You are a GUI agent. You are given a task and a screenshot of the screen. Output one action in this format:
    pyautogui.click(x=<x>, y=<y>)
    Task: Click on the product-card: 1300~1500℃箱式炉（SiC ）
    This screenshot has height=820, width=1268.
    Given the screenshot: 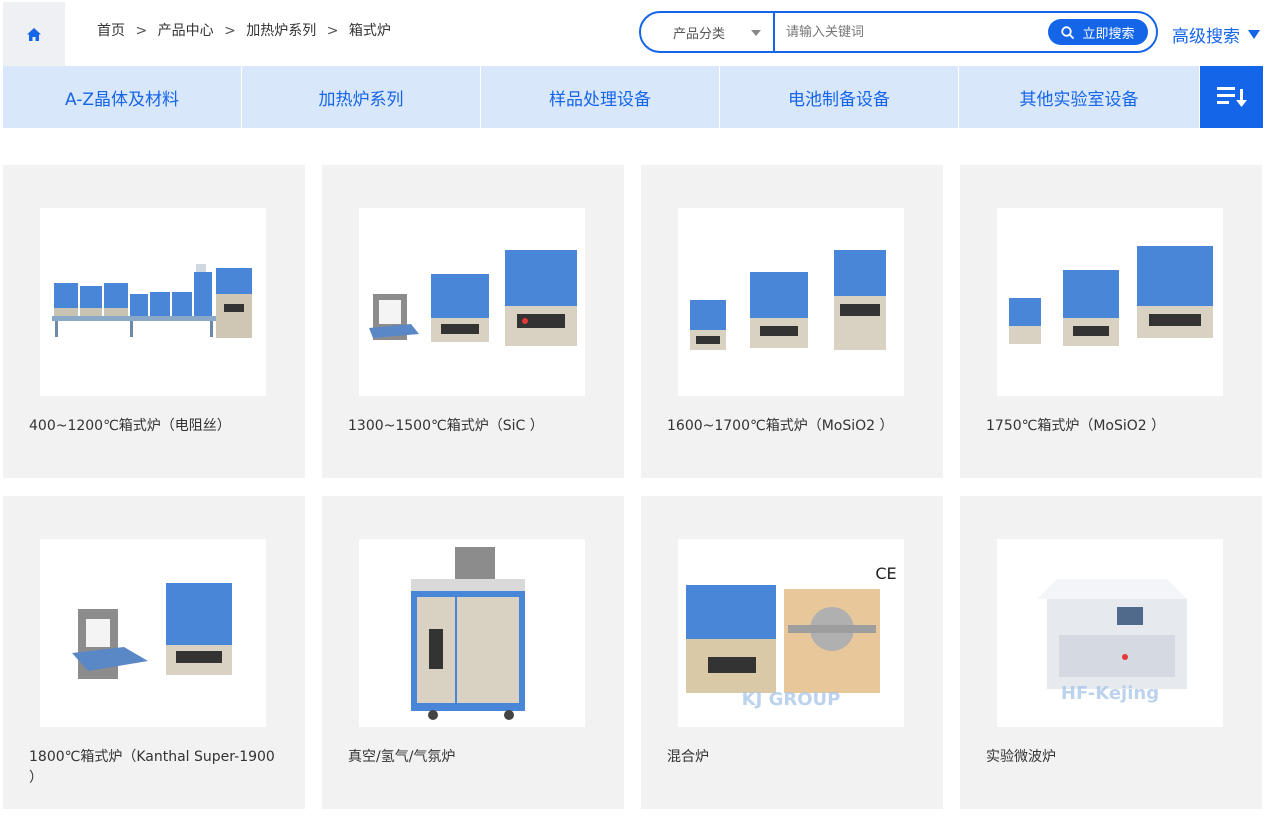 What is the action you would take?
    pyautogui.click(x=473, y=321)
    